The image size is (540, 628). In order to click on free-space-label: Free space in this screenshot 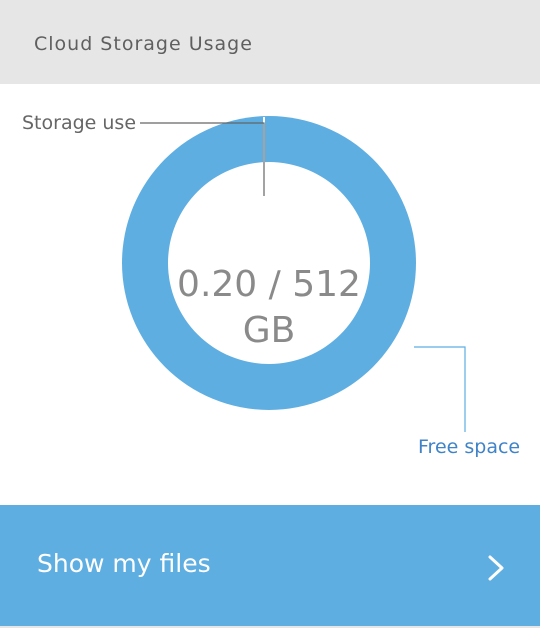, I will do `click(469, 447)`.